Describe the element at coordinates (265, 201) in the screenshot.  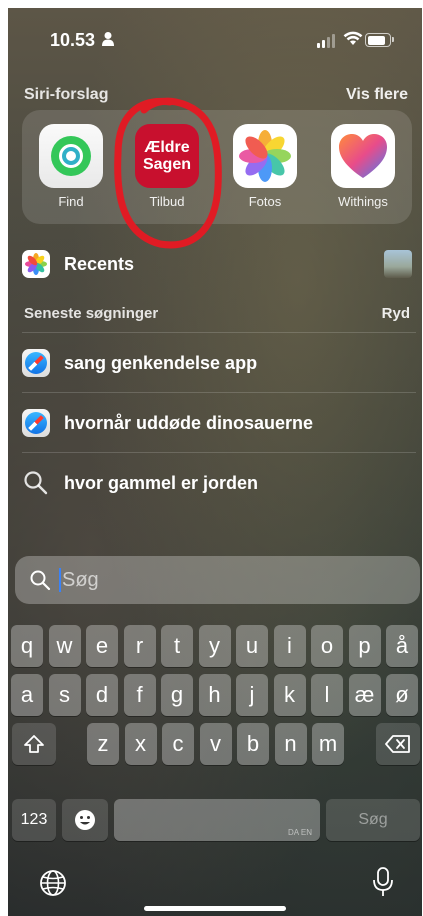
I see `app-label: Fotos` at that location.